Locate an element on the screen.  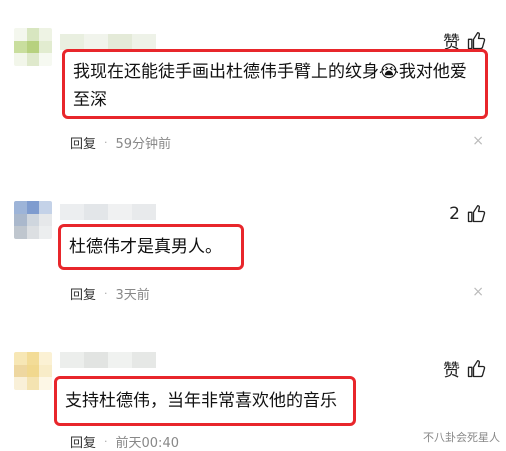
comment-text-highlight: 支持杜德伟，当年非常喜欢他的音乐 is located at coordinates (205, 401).